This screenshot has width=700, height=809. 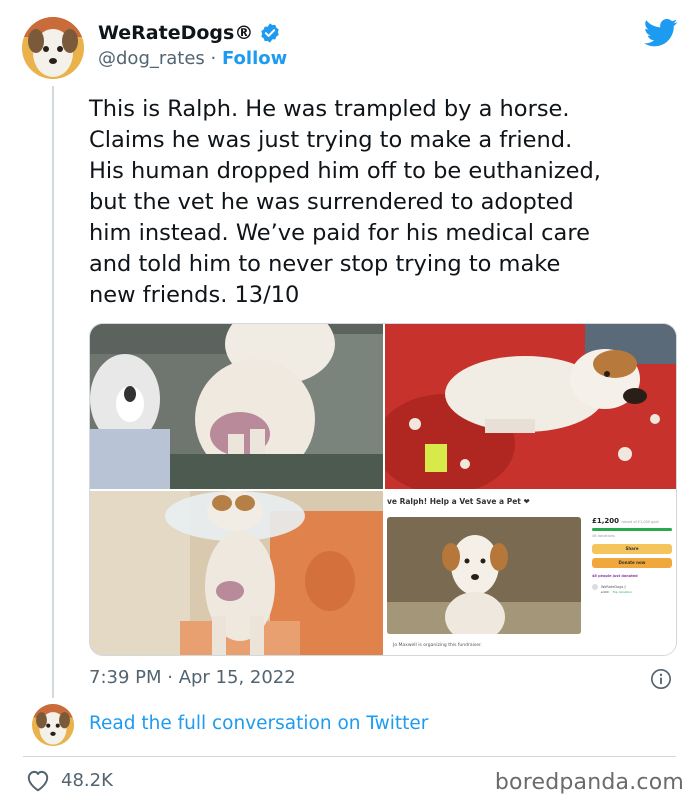 What do you see at coordinates (615, 576) in the screenshot?
I see `fundraiser-recent-donors: 46 people just donated` at bounding box center [615, 576].